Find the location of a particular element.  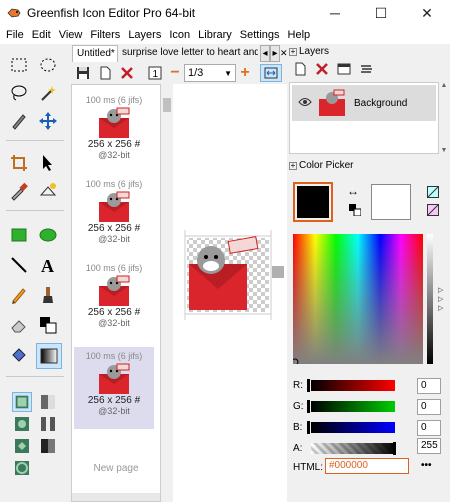

gradient-conical-icon is located at coordinates (48, 446).